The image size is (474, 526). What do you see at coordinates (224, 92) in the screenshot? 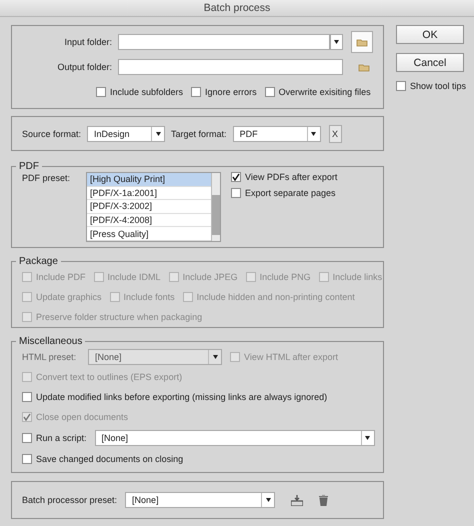
I see `checkbox: Ignore errors` at bounding box center [224, 92].